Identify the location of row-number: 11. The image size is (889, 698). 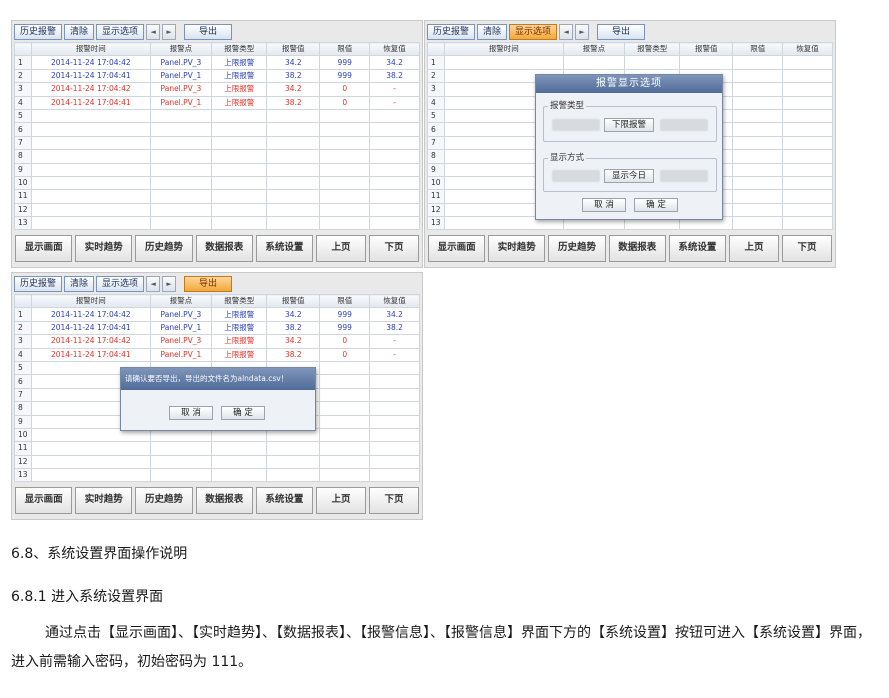
(23, 448).